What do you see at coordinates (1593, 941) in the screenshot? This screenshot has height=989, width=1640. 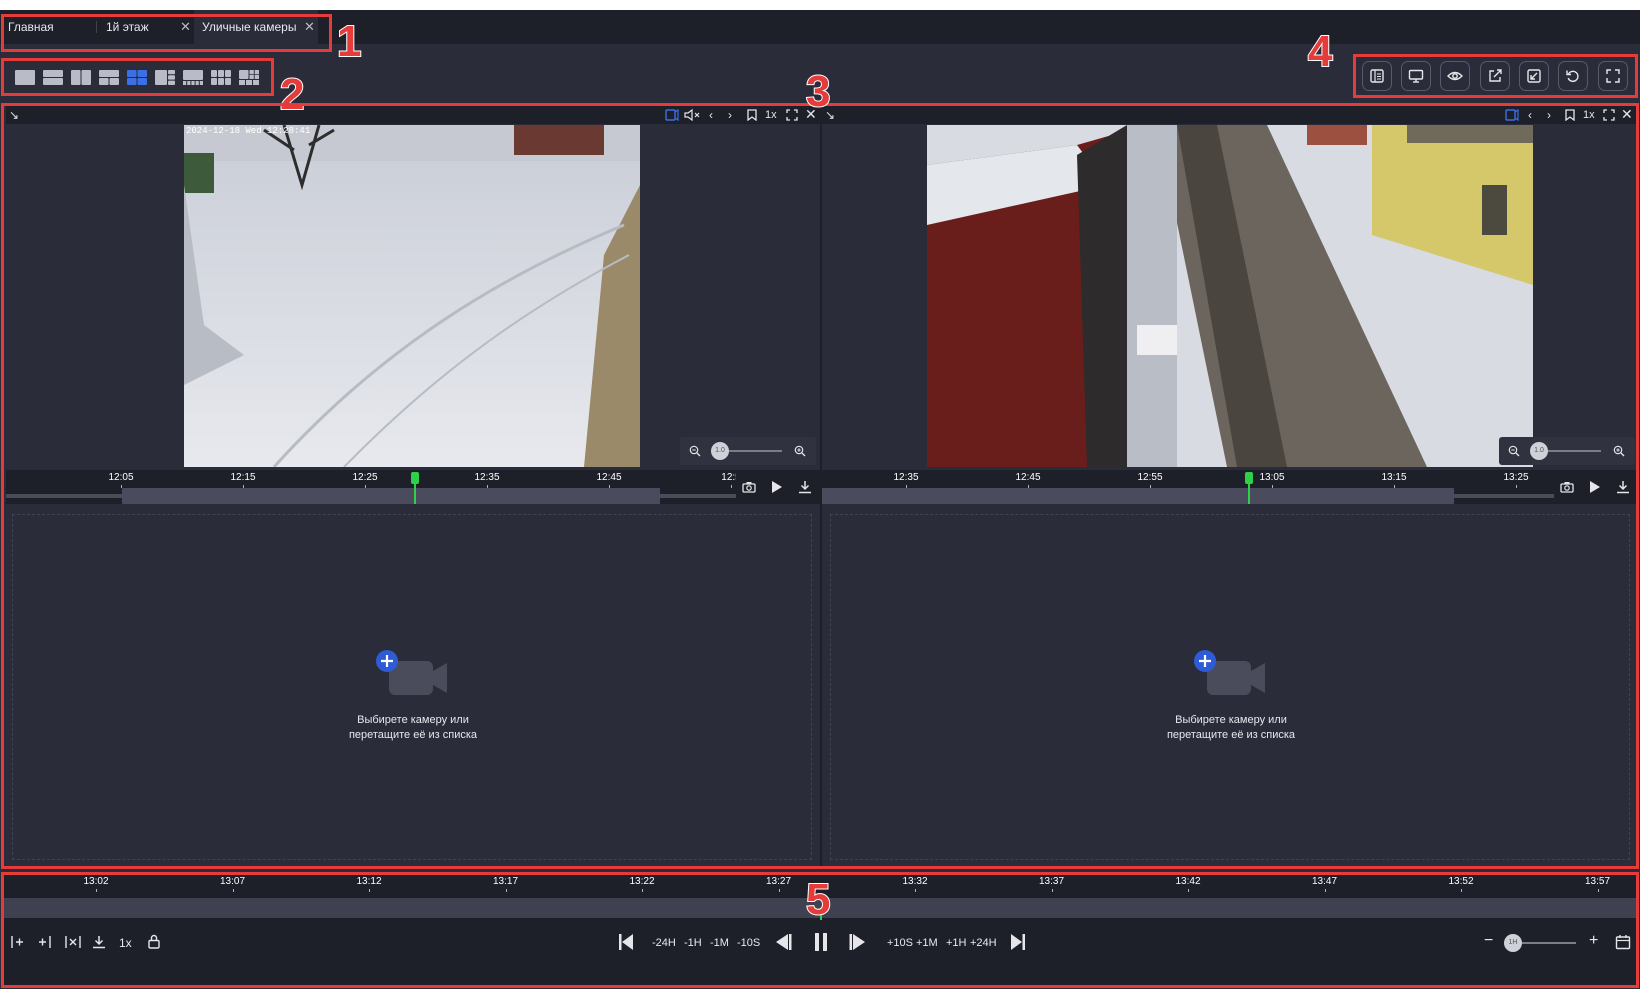 I see `timeline-zoom-in-icon: +` at bounding box center [1593, 941].